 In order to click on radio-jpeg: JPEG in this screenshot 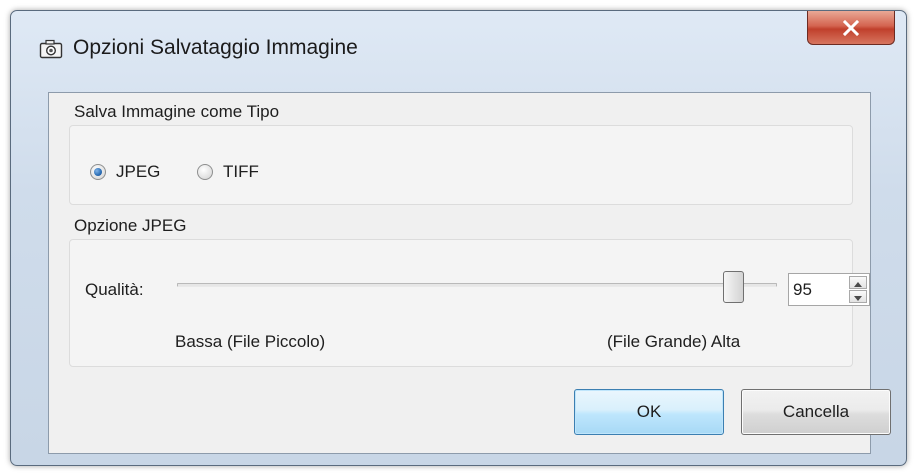, I will do `click(125, 172)`.